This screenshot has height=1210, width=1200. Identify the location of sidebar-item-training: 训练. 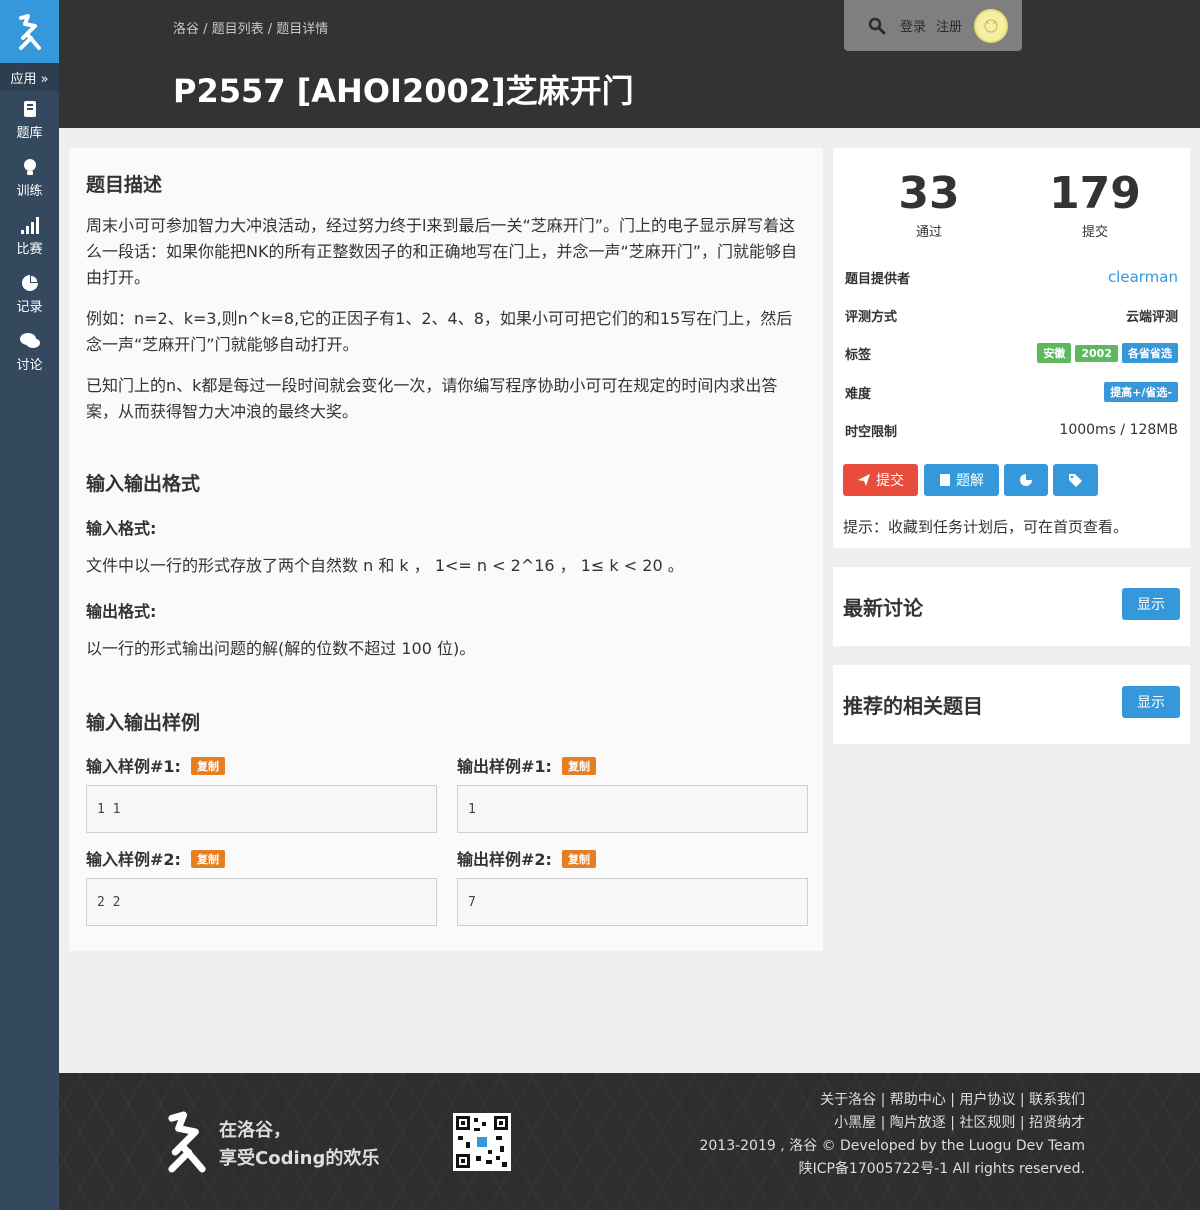
(29, 178).